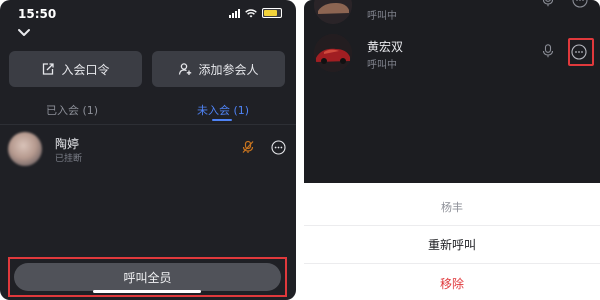  What do you see at coordinates (69, 159) in the screenshot?
I see `member-status: 已挂断` at bounding box center [69, 159].